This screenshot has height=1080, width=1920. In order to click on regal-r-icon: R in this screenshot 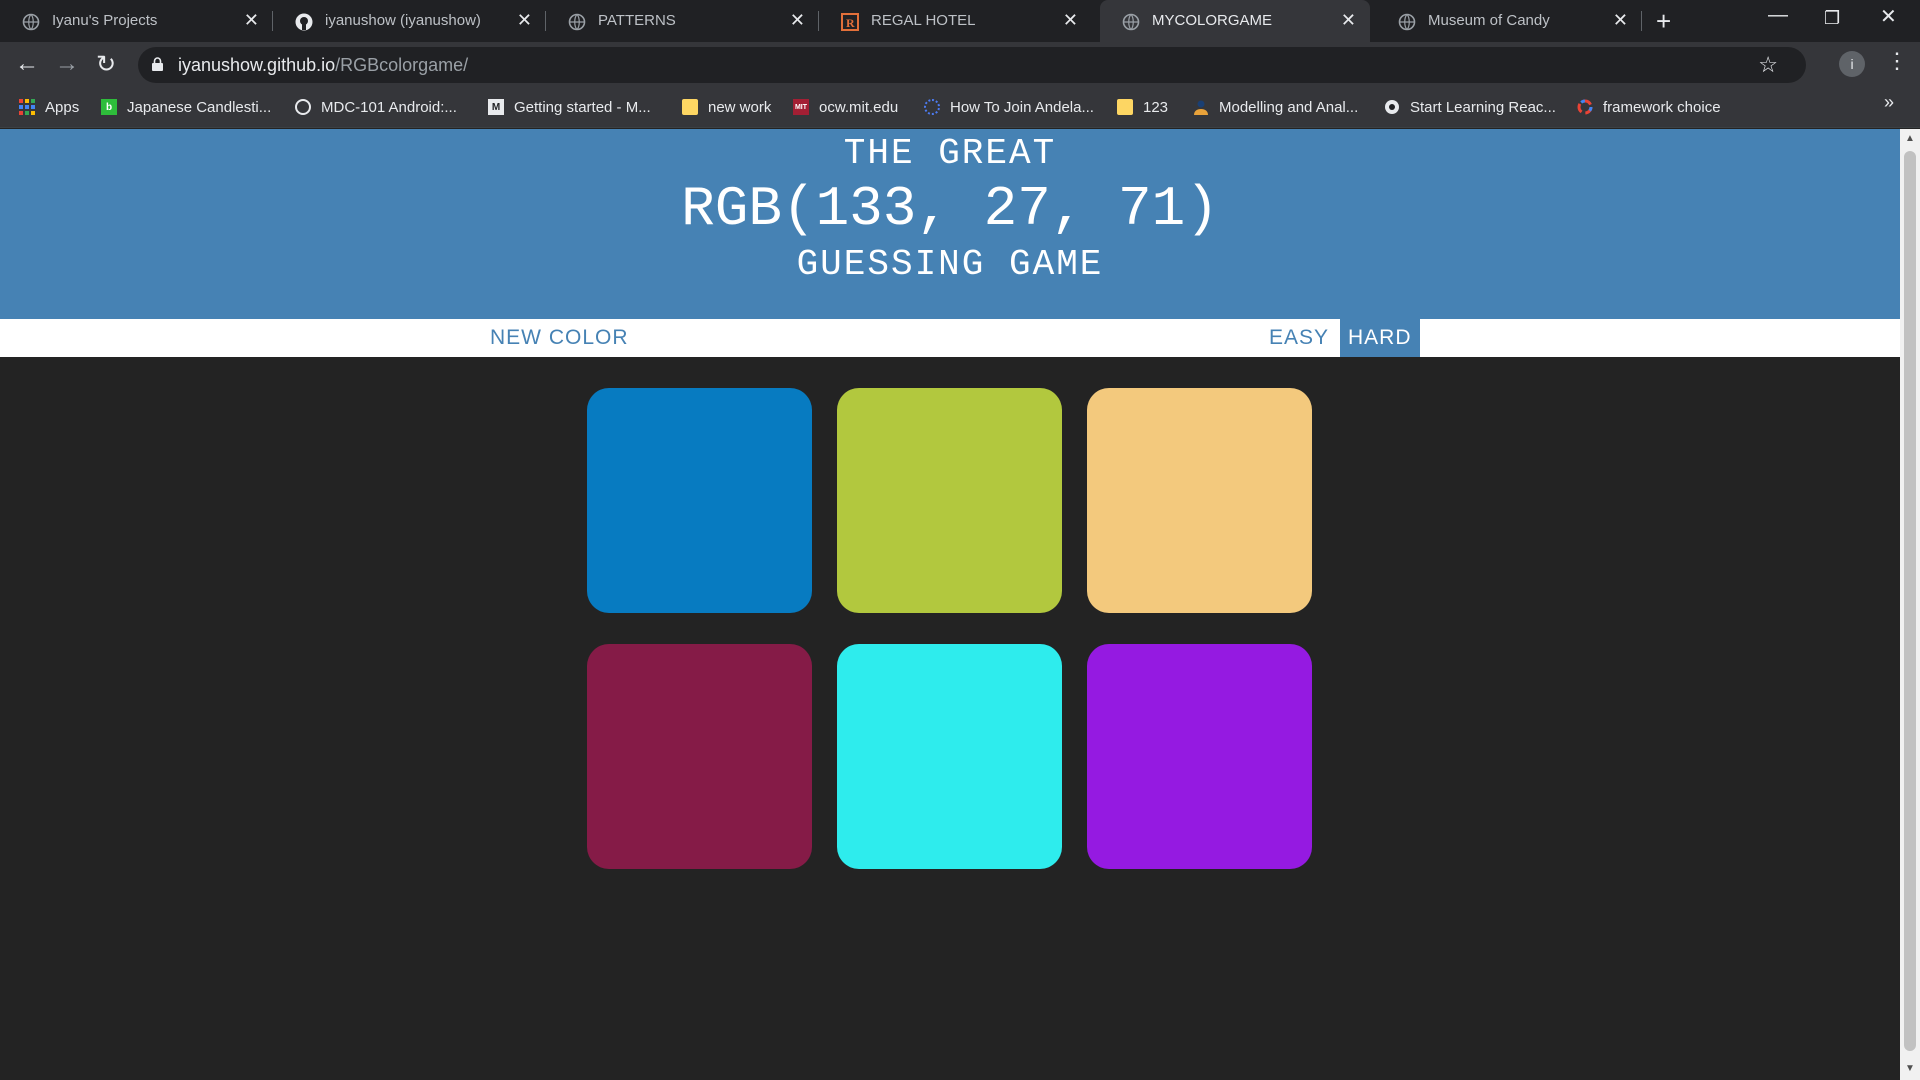, I will do `click(850, 22)`.